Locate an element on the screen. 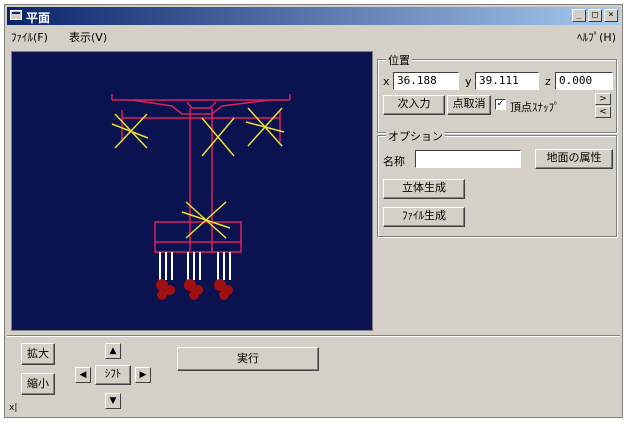 The width and height of the screenshot is (627, 422). options-group-label: オプション is located at coordinates (415, 136).